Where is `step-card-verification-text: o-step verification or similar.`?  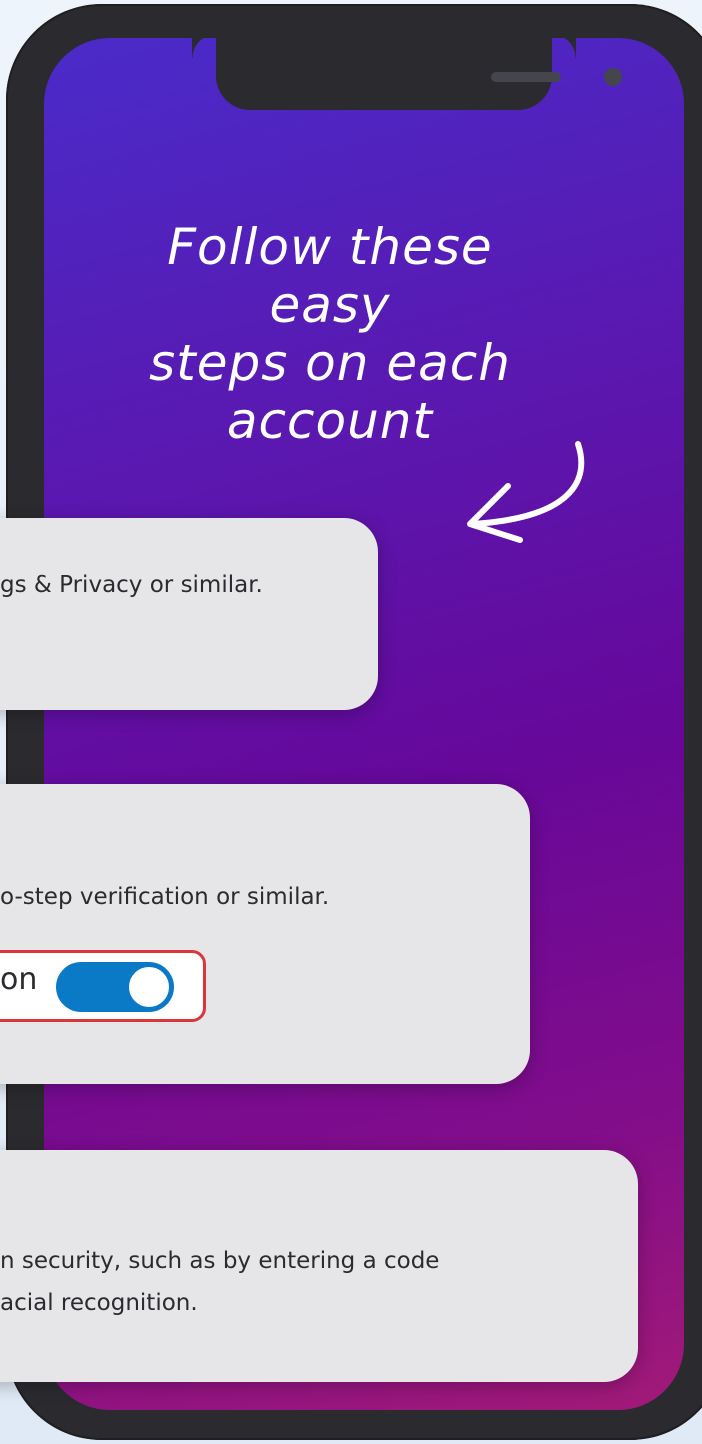 step-card-verification-text: o-step verification or similar. is located at coordinates (165, 897).